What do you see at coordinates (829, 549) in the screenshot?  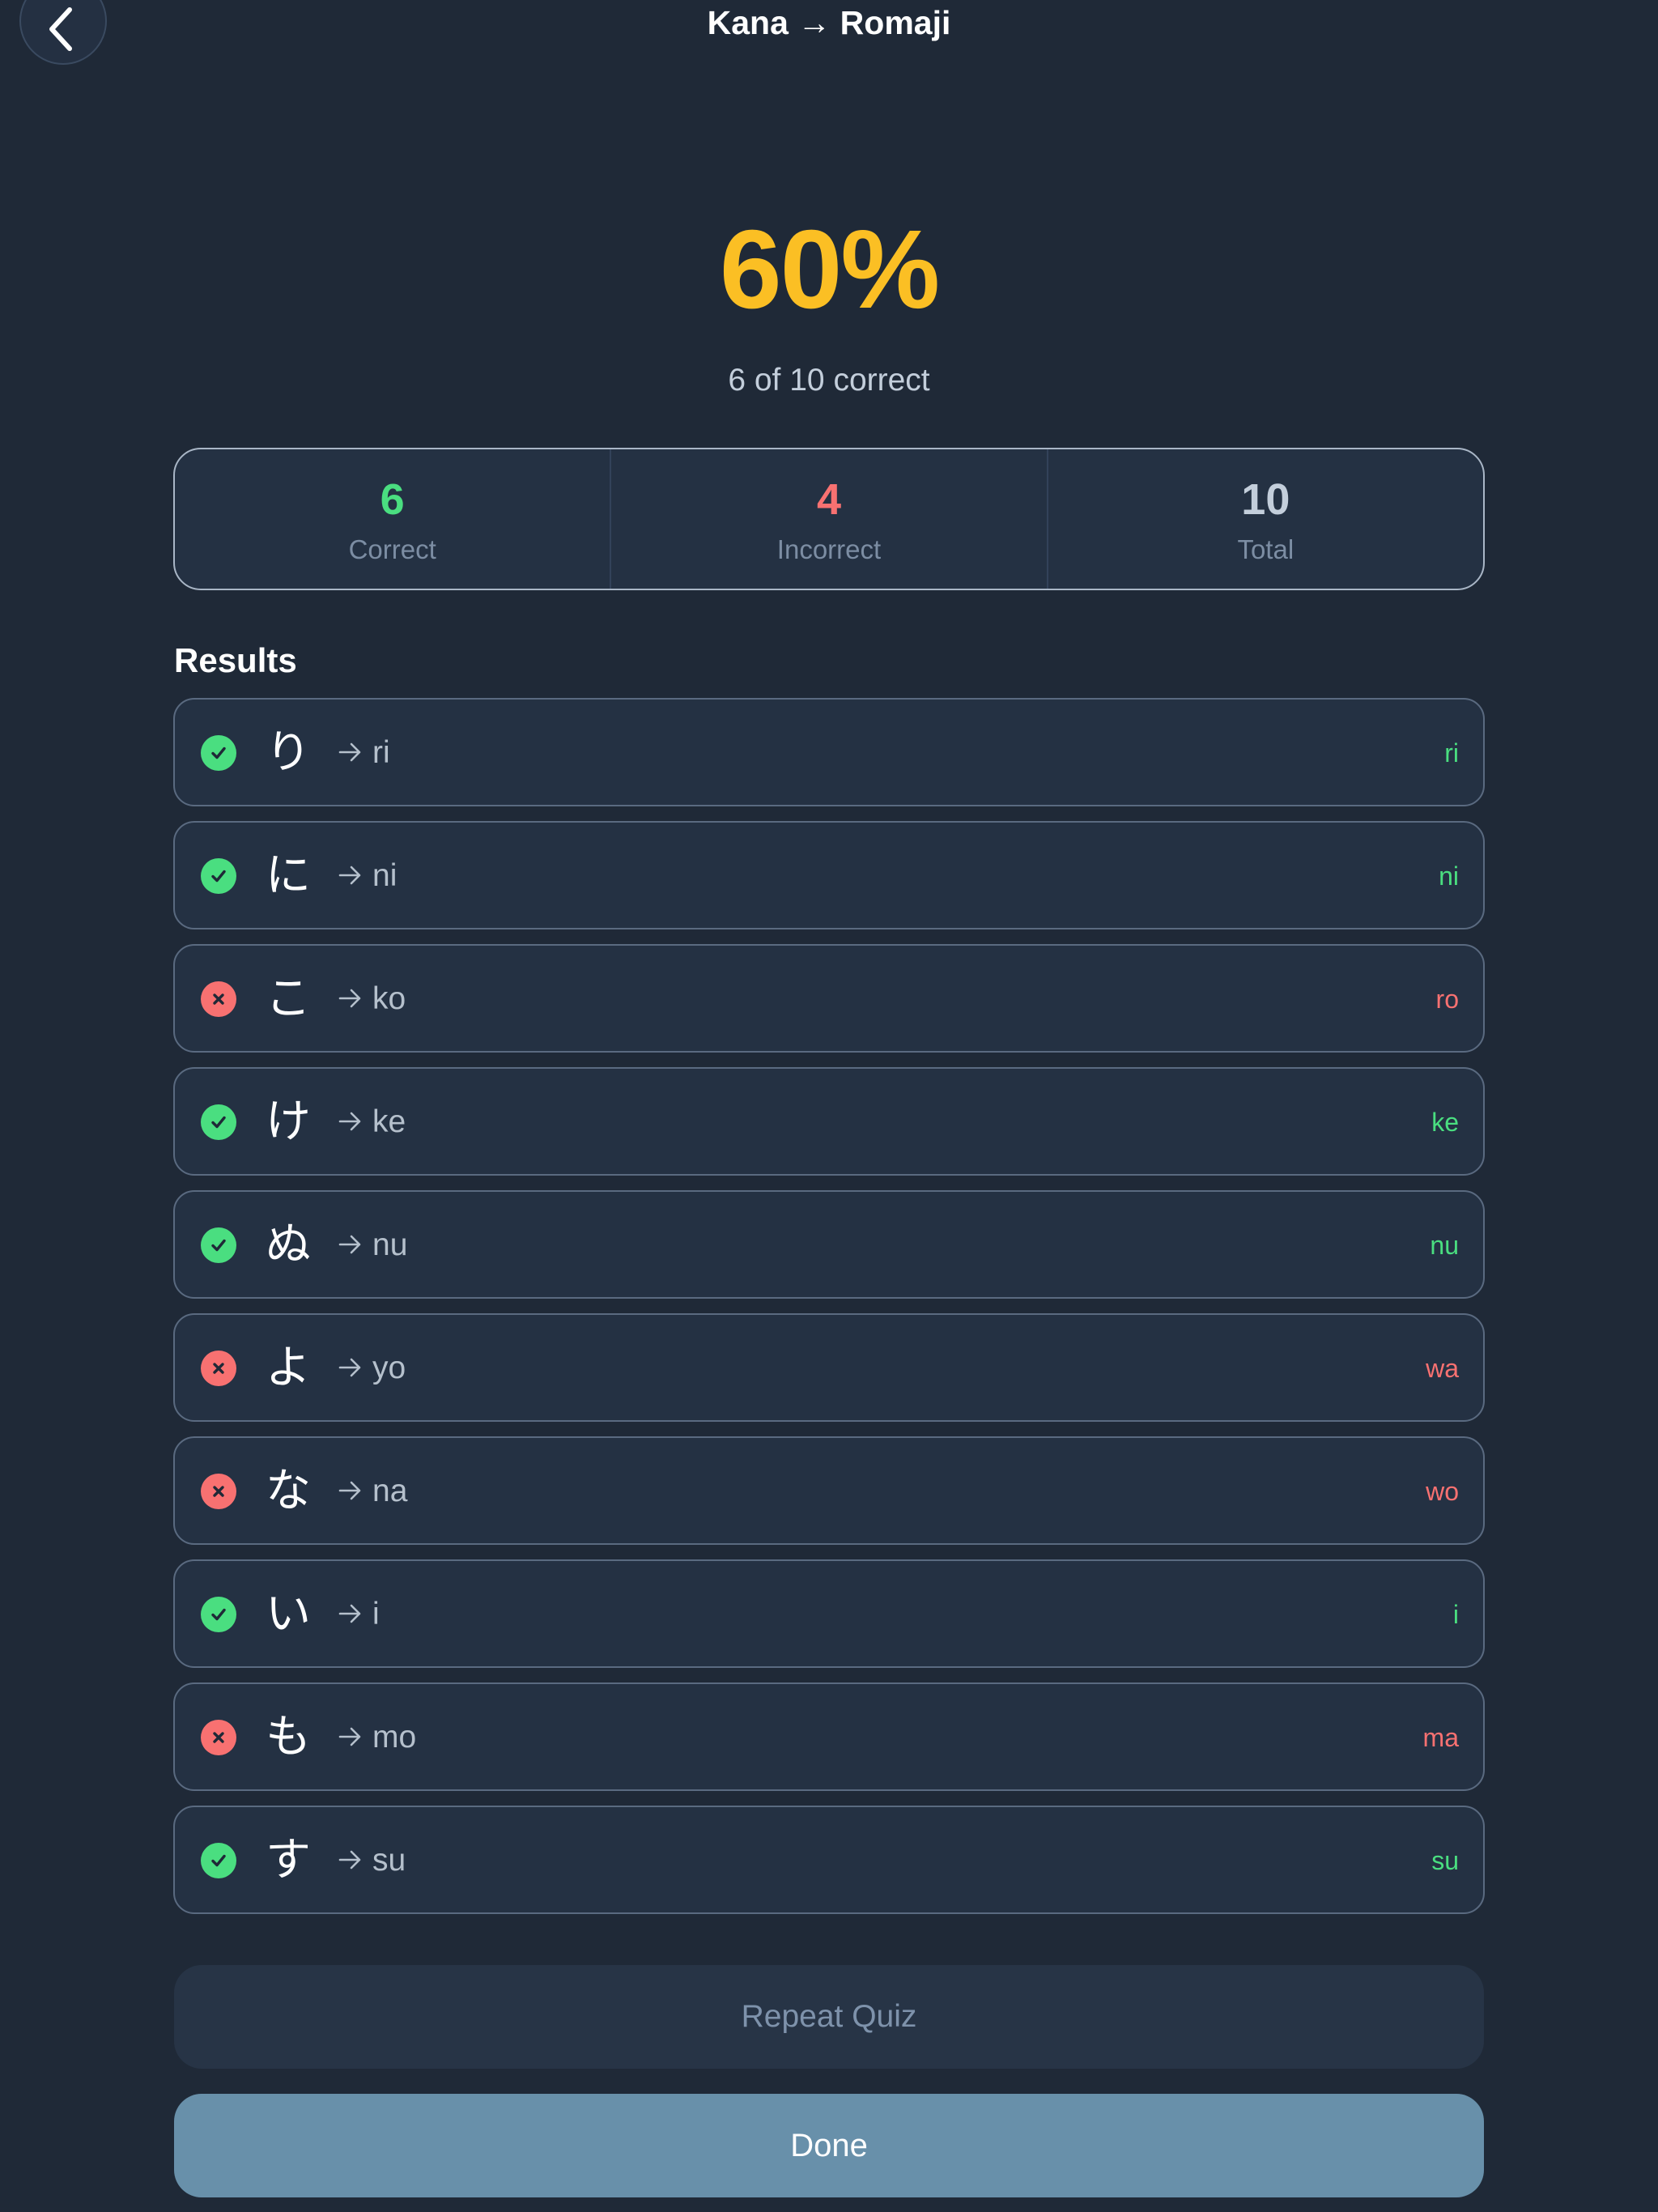 I see `stat-incorrect-label: Incorrect` at bounding box center [829, 549].